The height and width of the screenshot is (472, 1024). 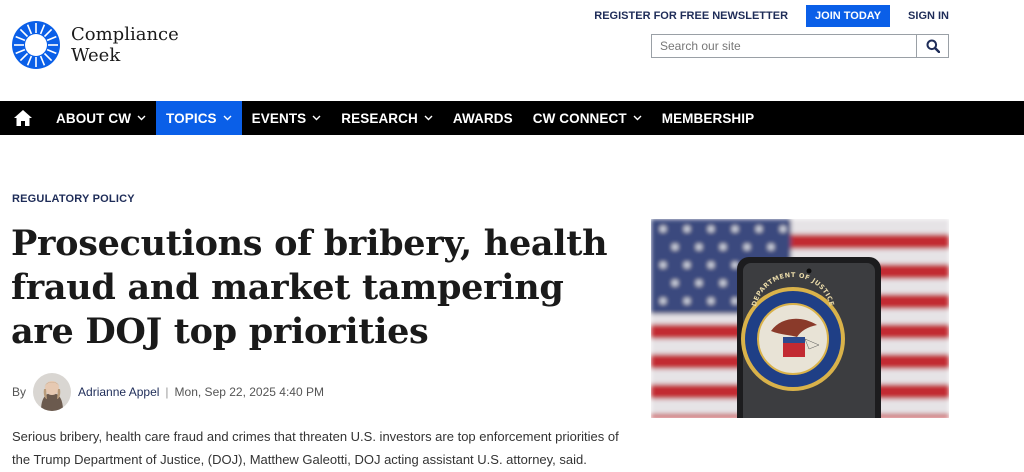 I want to click on nav-home, so click(x=23, y=118).